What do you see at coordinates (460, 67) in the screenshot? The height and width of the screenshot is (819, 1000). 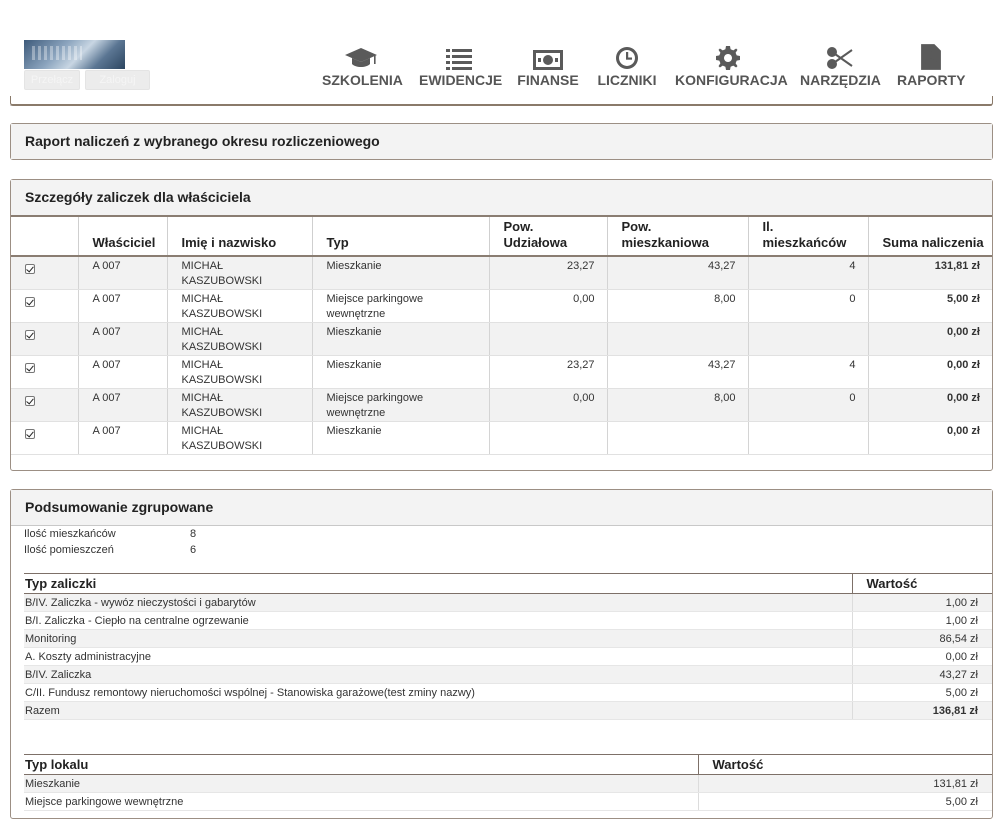 I see `nav-ewidencje: EWIDENCJE` at bounding box center [460, 67].